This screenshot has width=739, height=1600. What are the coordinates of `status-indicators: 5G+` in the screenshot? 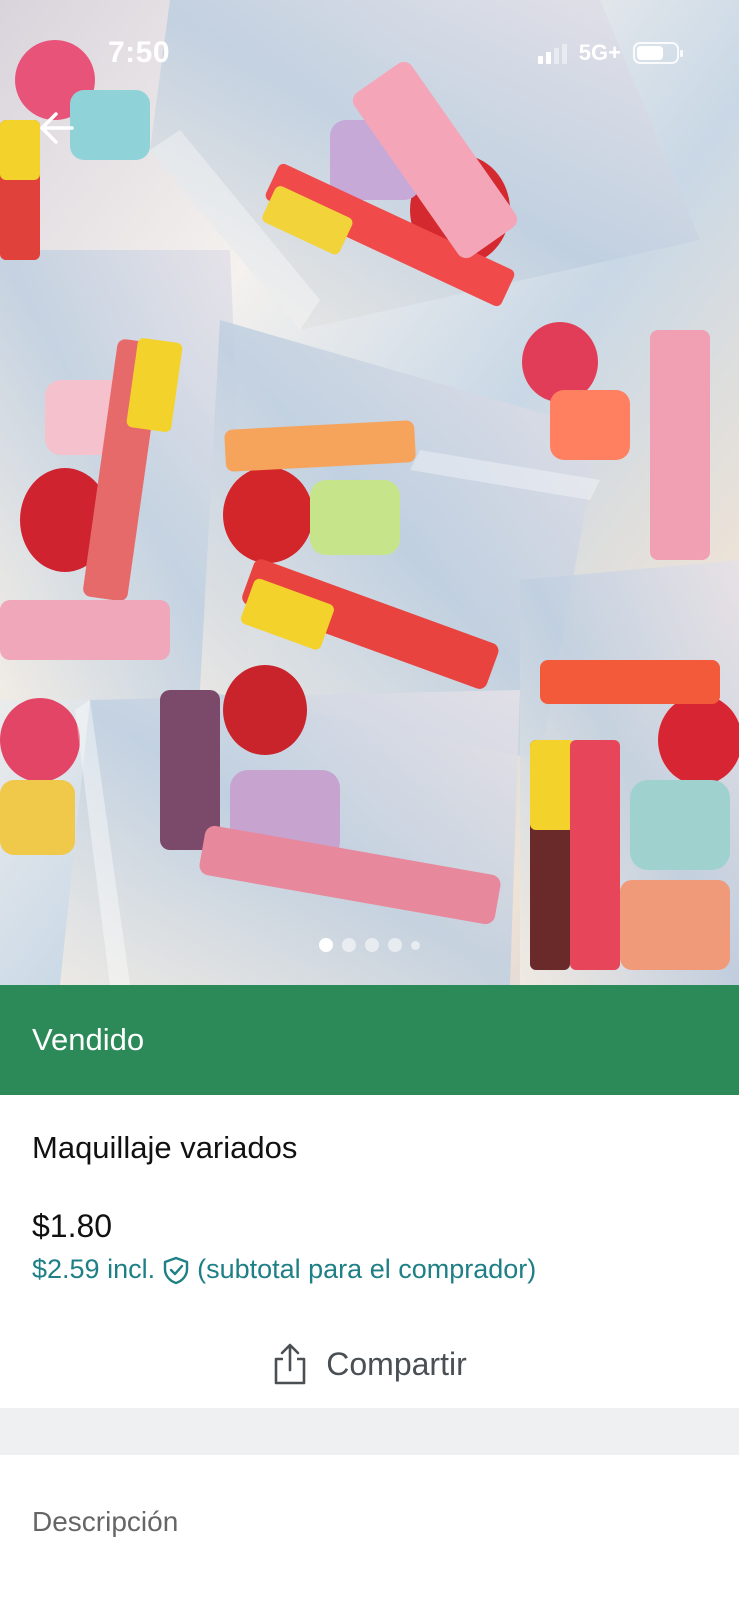 It's located at (610, 53).